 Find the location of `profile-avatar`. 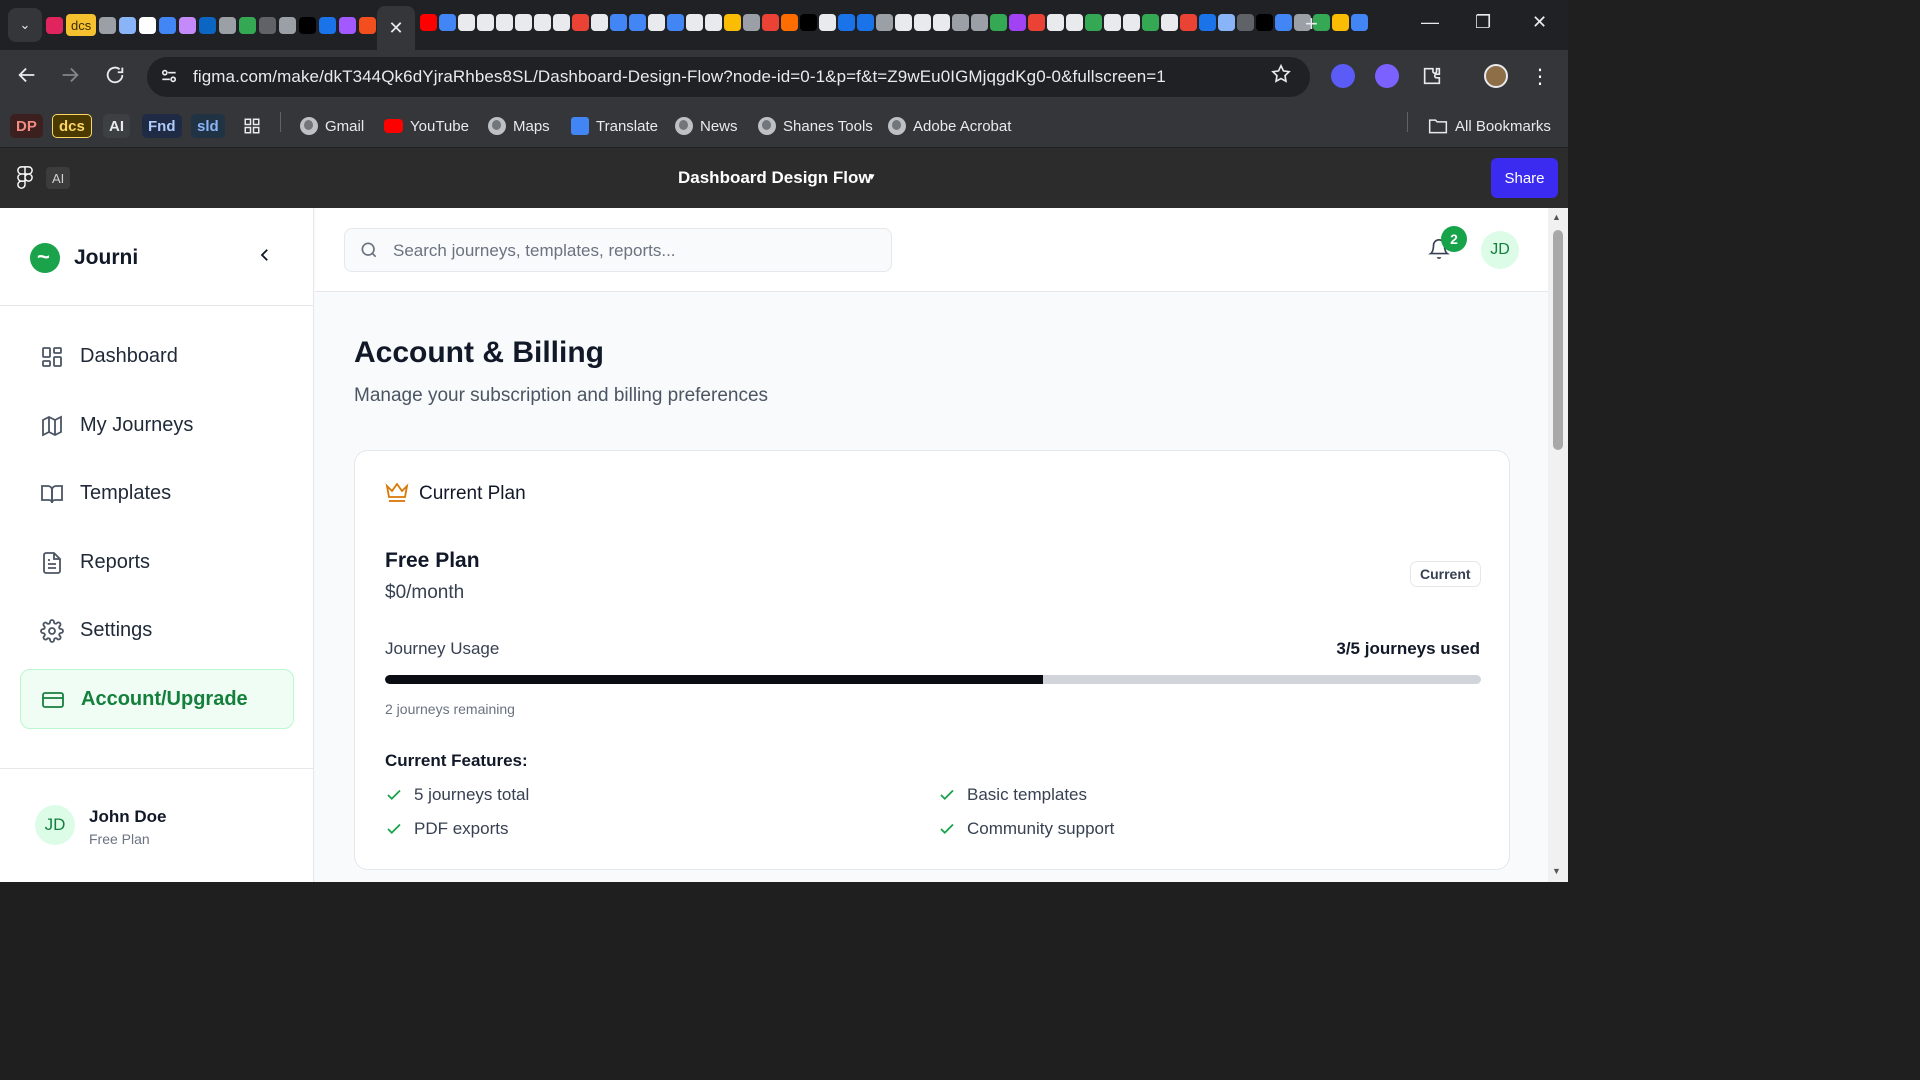

profile-avatar is located at coordinates (1496, 76).